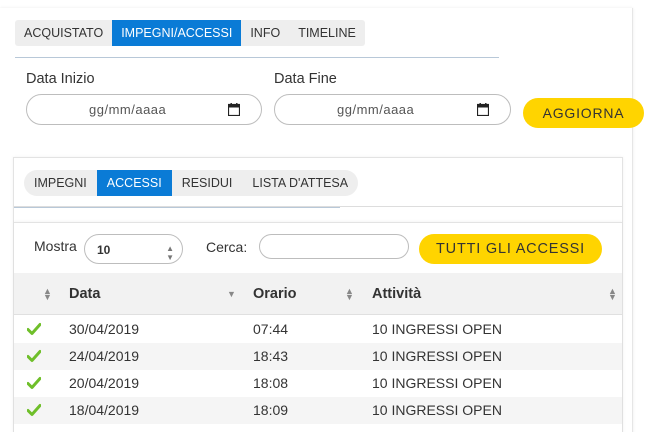 This screenshot has width=647, height=432. Describe the element at coordinates (327, 33) in the screenshot. I see `tab-timeline: TIMELINE` at that location.